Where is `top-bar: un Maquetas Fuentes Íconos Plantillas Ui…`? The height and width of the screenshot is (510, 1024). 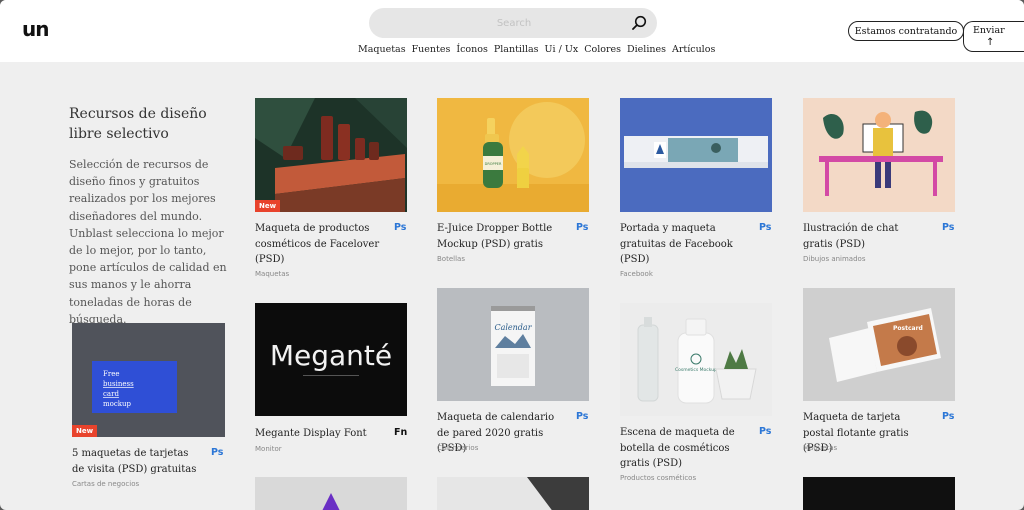 top-bar: un Maquetas Fuentes Íconos Plantillas Ui… is located at coordinates (512, 31).